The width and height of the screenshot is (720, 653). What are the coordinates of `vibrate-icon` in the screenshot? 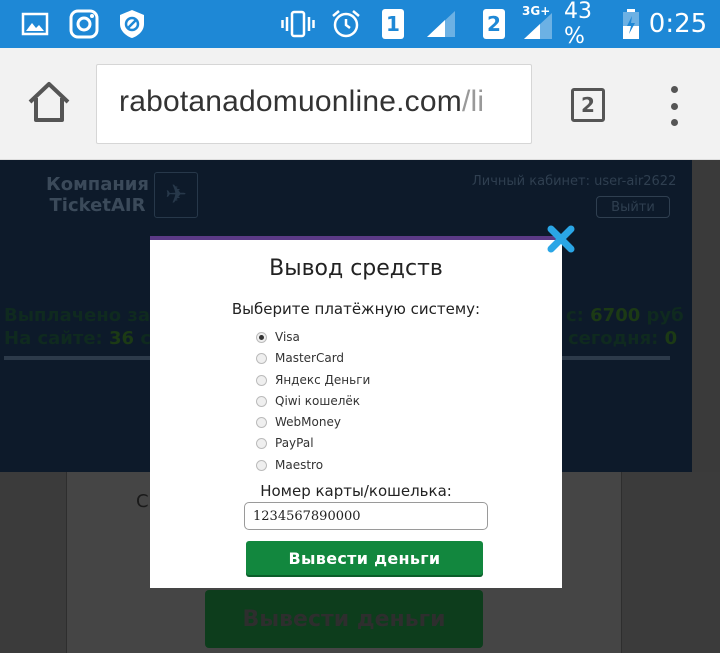 It's located at (298, 24).